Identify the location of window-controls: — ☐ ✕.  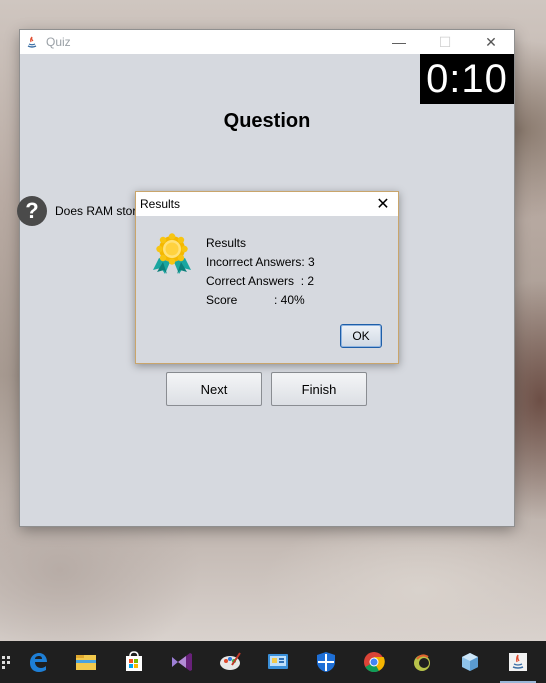
(445, 42).